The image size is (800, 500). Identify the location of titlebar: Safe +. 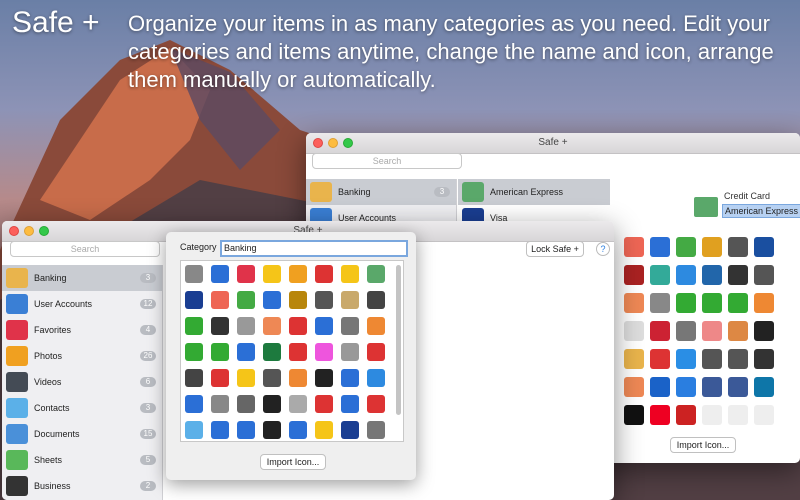
(553, 143).